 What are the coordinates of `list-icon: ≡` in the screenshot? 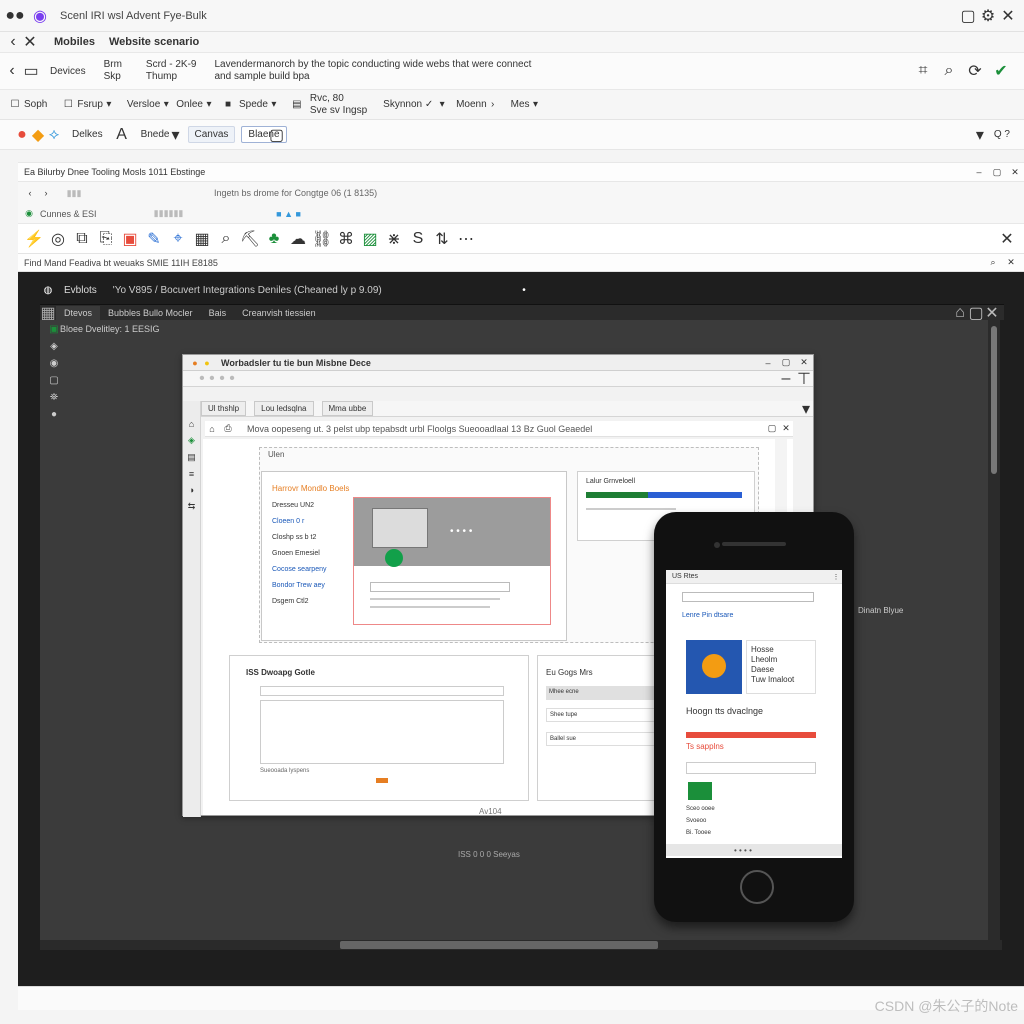 It's located at (191, 474).